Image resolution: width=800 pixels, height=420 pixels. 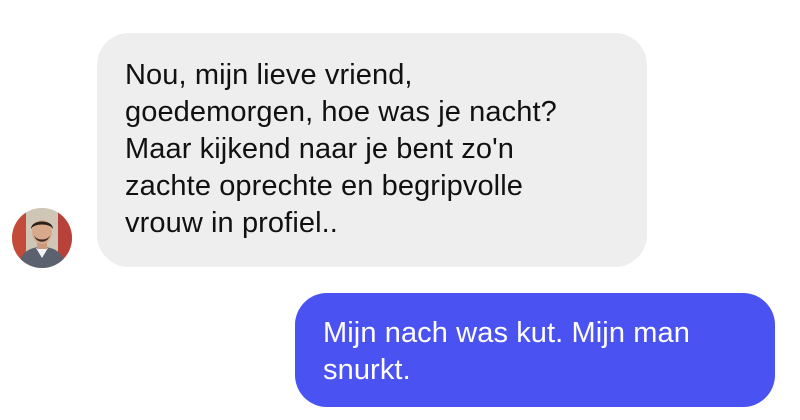 What do you see at coordinates (319, 149) in the screenshot?
I see `message-text-line: Maar kijkend naar je bent zo'n` at bounding box center [319, 149].